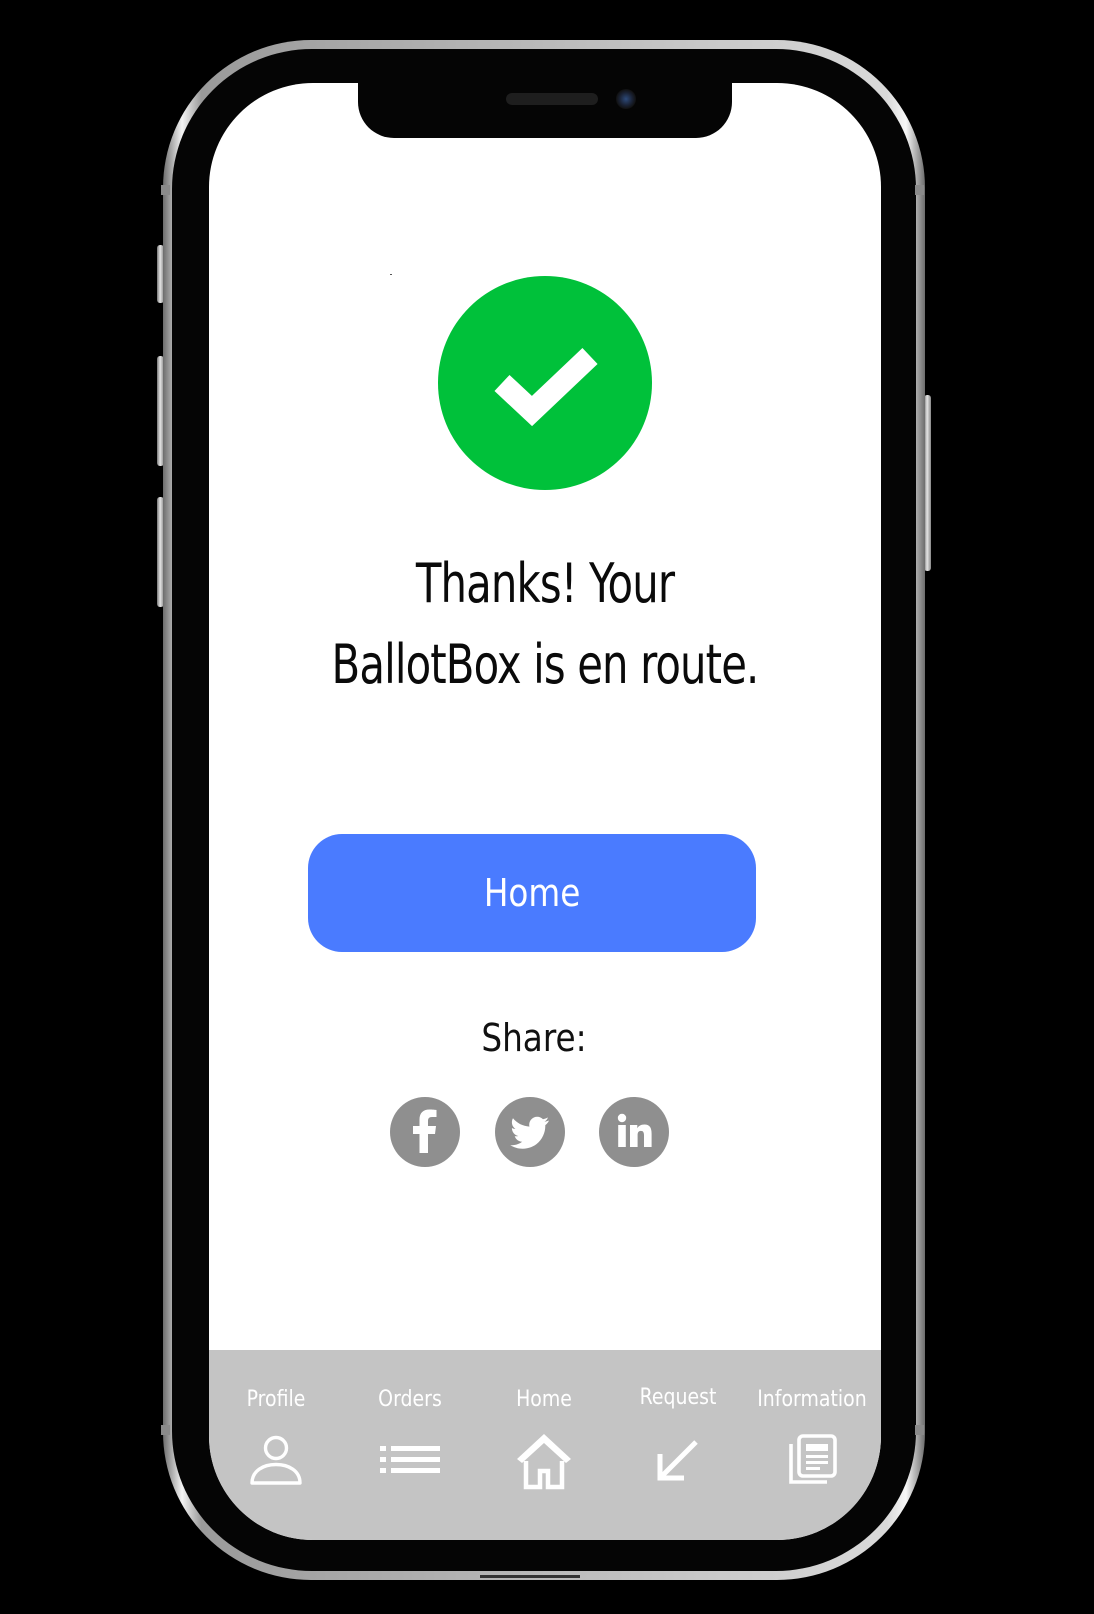 The width and height of the screenshot is (1094, 1614). Describe the element at coordinates (678, 1397) in the screenshot. I see `tab-request-label: Request` at that location.